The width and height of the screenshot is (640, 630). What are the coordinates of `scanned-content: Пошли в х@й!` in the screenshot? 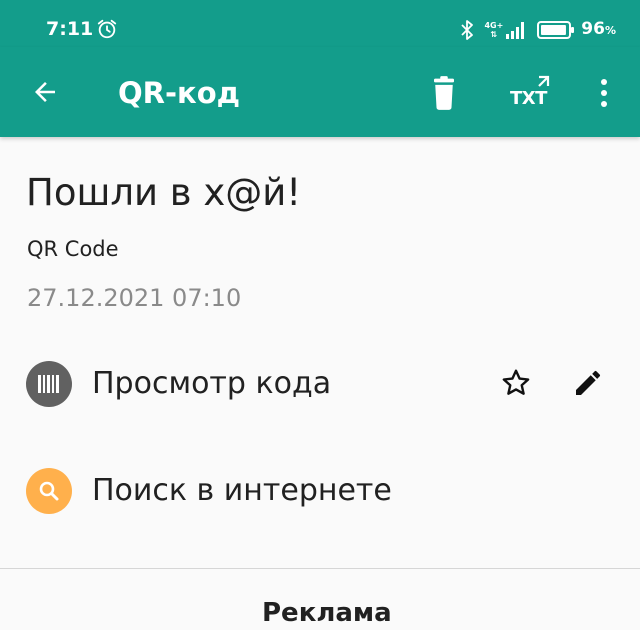 It's located at (164, 192).